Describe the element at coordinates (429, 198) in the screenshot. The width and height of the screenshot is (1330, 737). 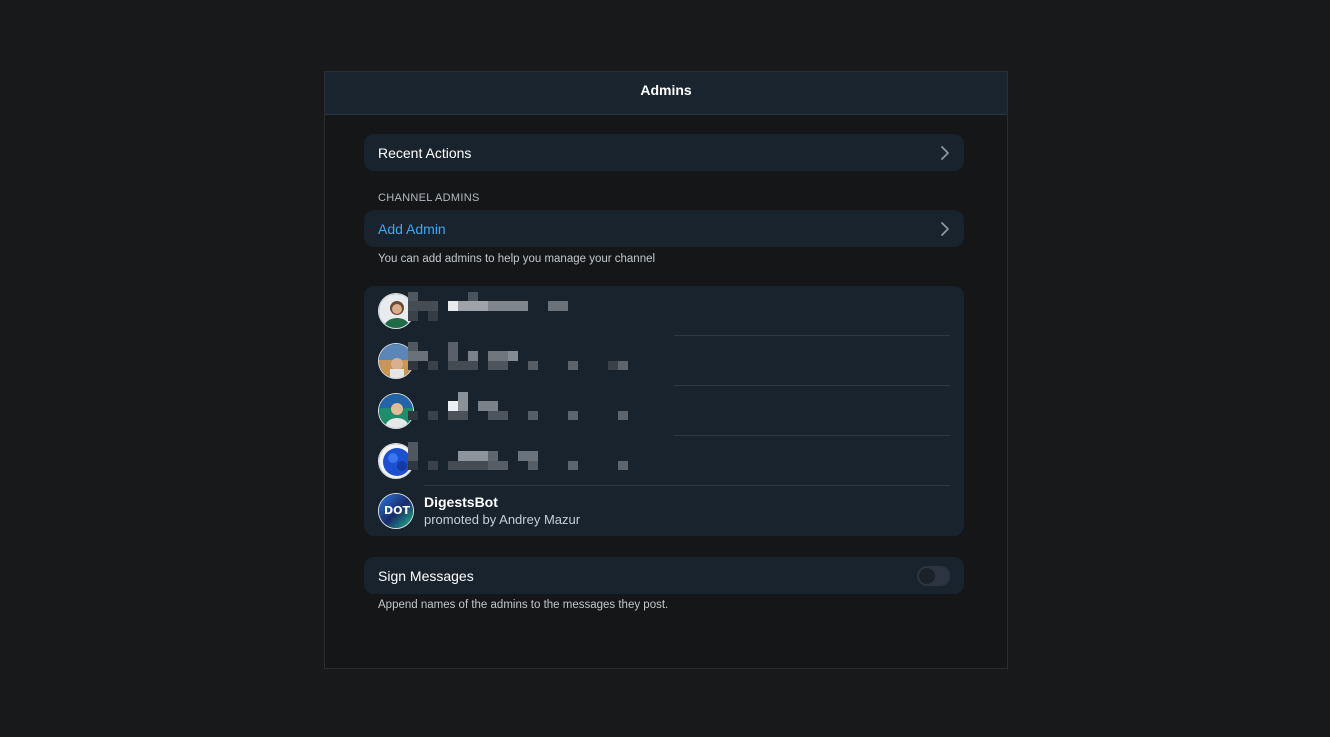
I see `channel-admins-header: CHANNEL ADMINS` at that location.